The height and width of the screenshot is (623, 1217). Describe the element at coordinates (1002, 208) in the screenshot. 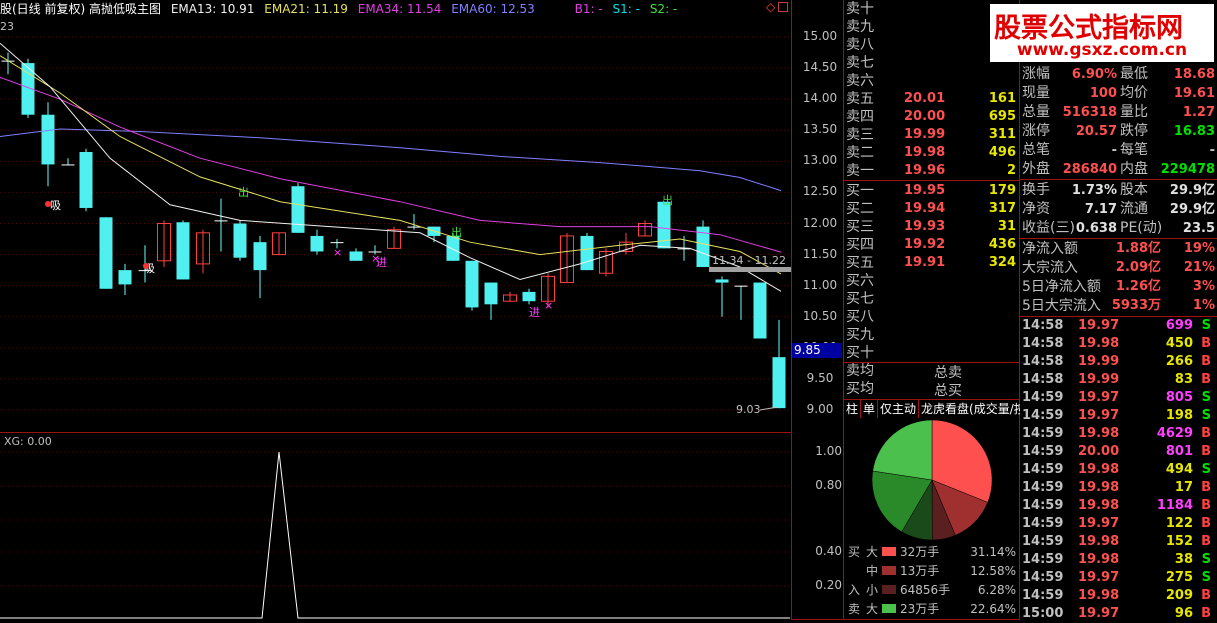

I see `order-level-volume: 317` at that location.